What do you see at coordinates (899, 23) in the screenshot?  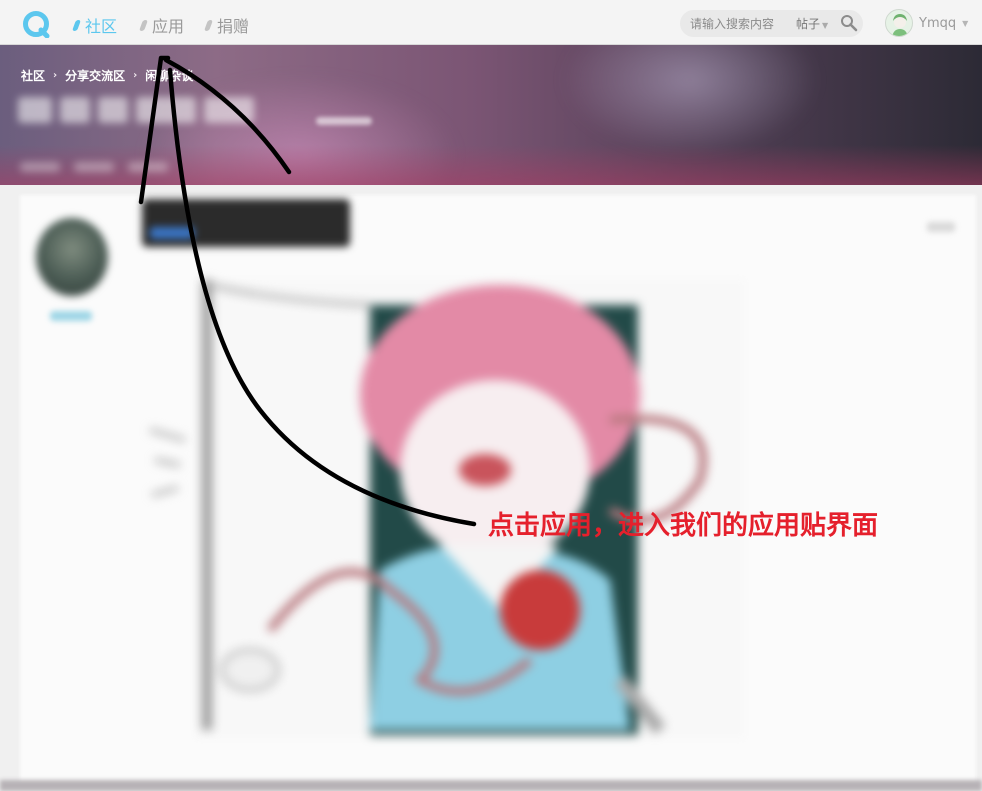 I see `user-avatar-icon` at bounding box center [899, 23].